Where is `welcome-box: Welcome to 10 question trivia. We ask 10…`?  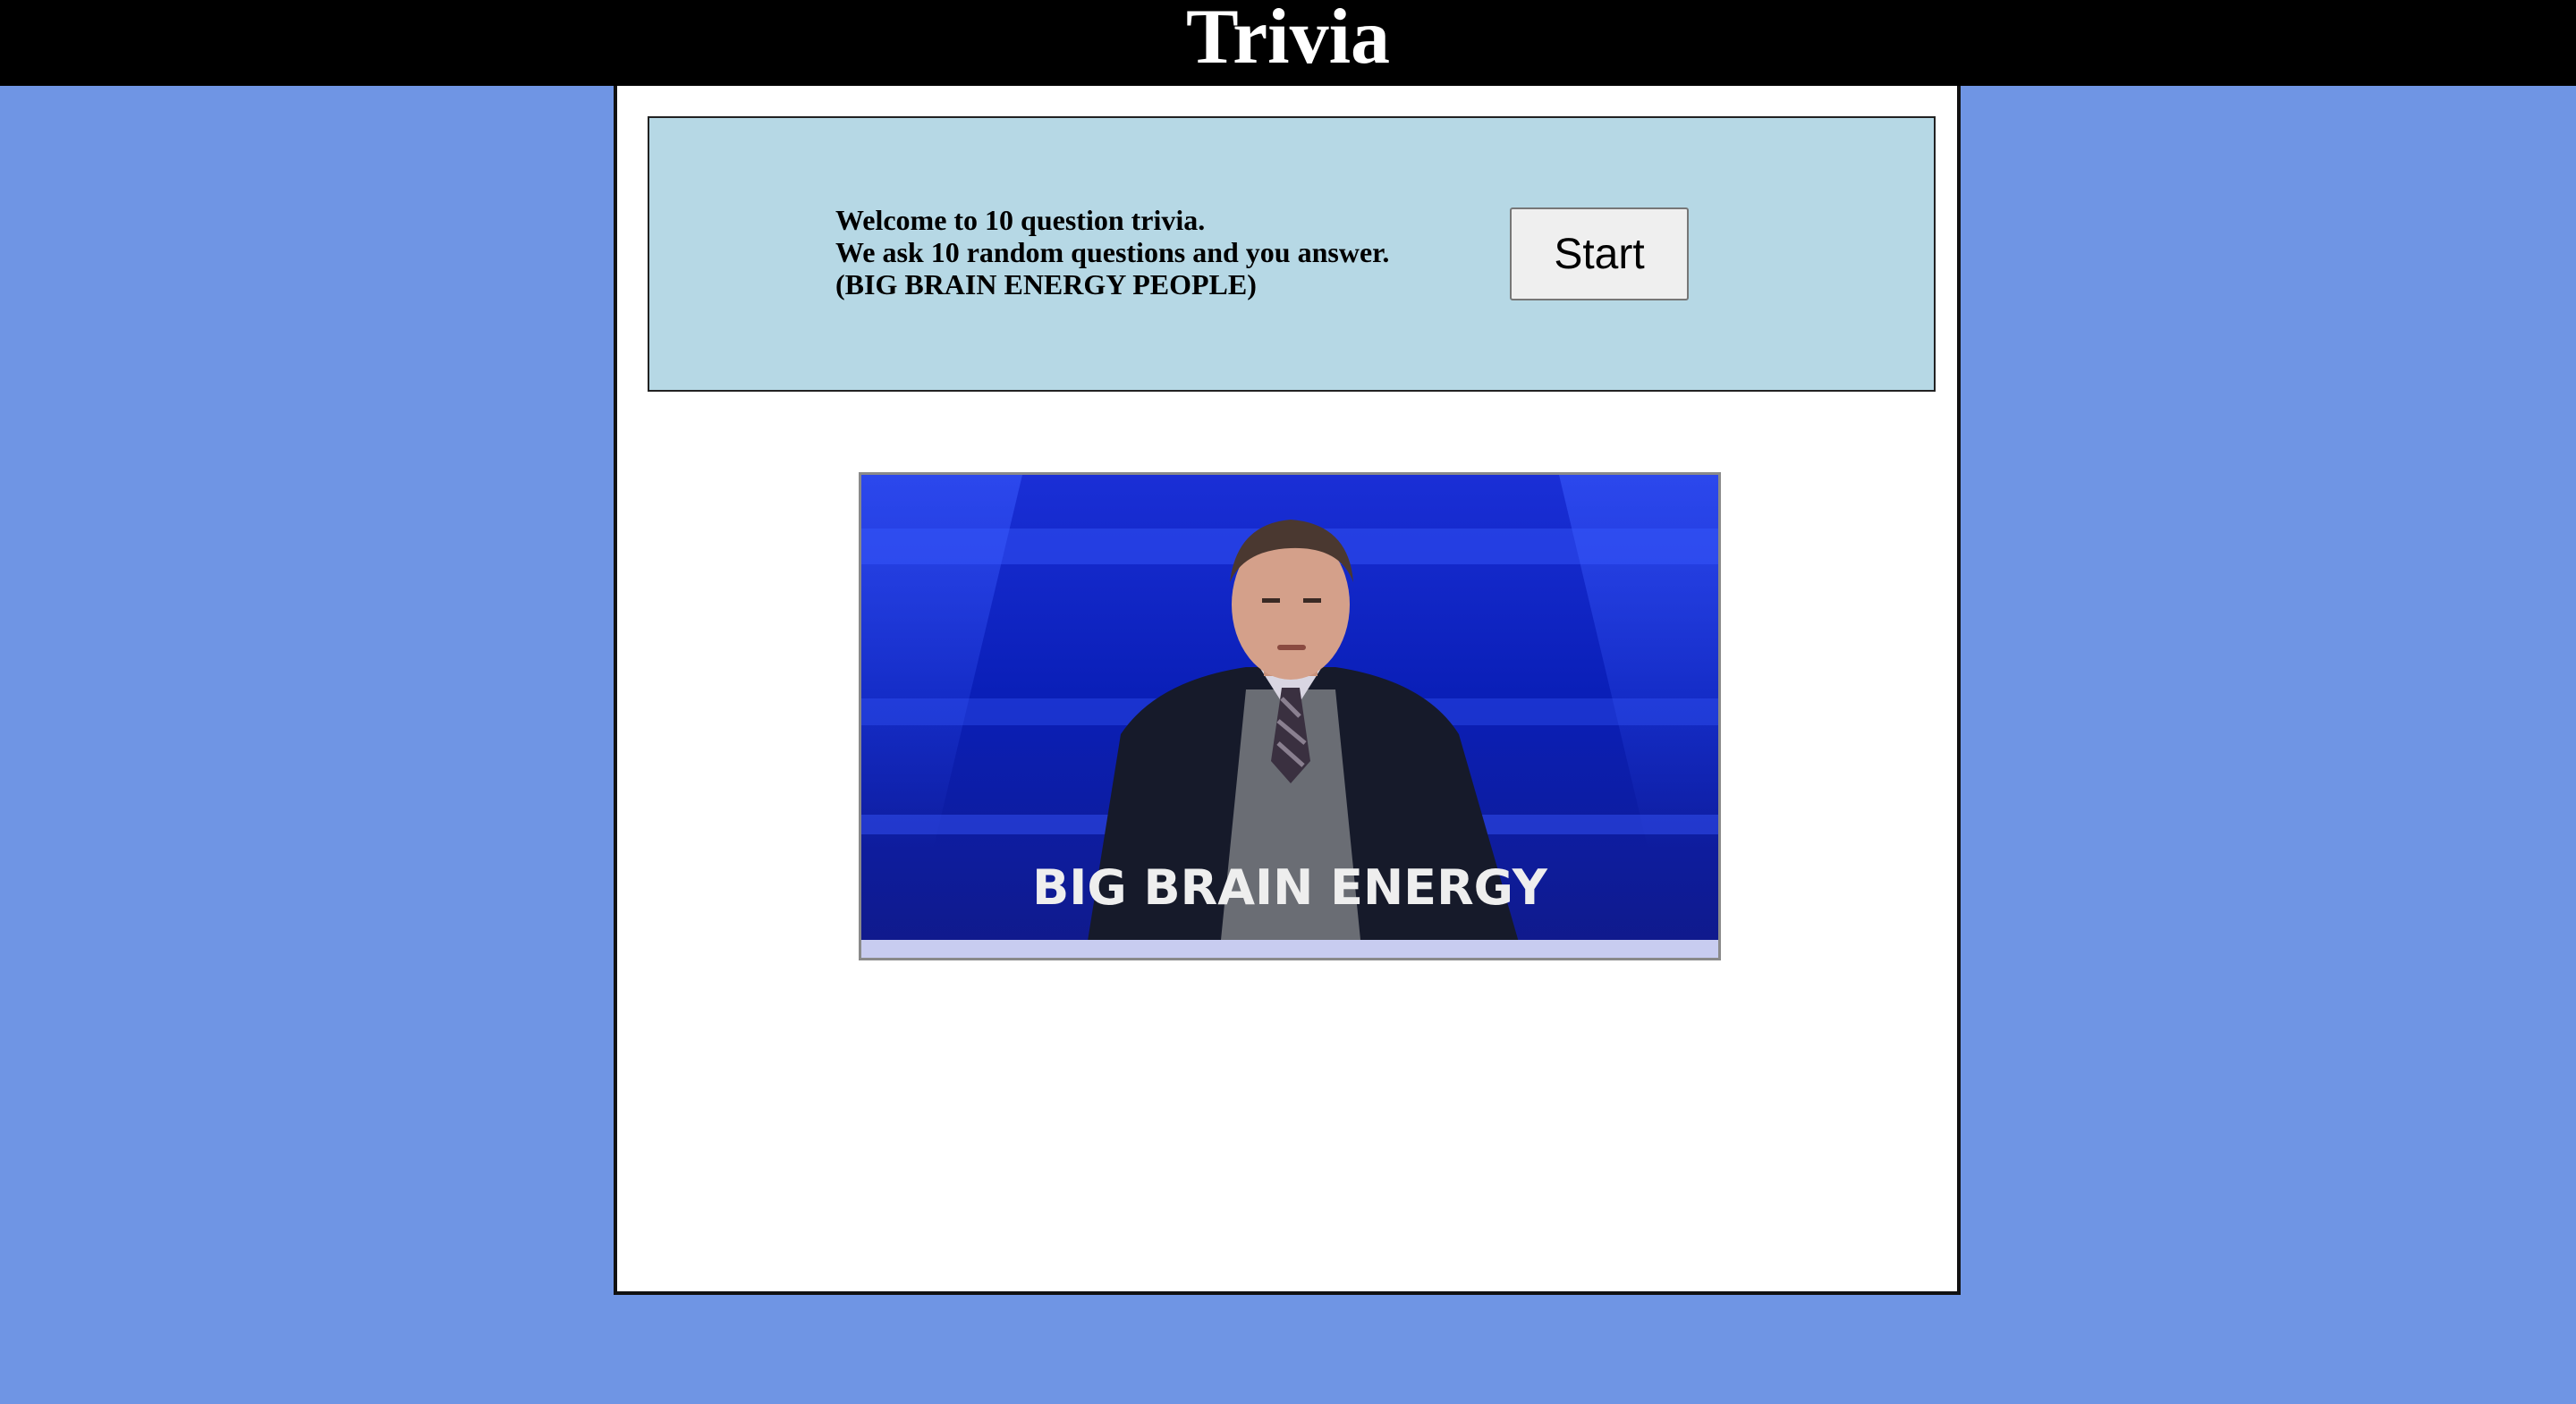
welcome-box: Welcome to 10 question trivia. We ask 10… is located at coordinates (1292, 254).